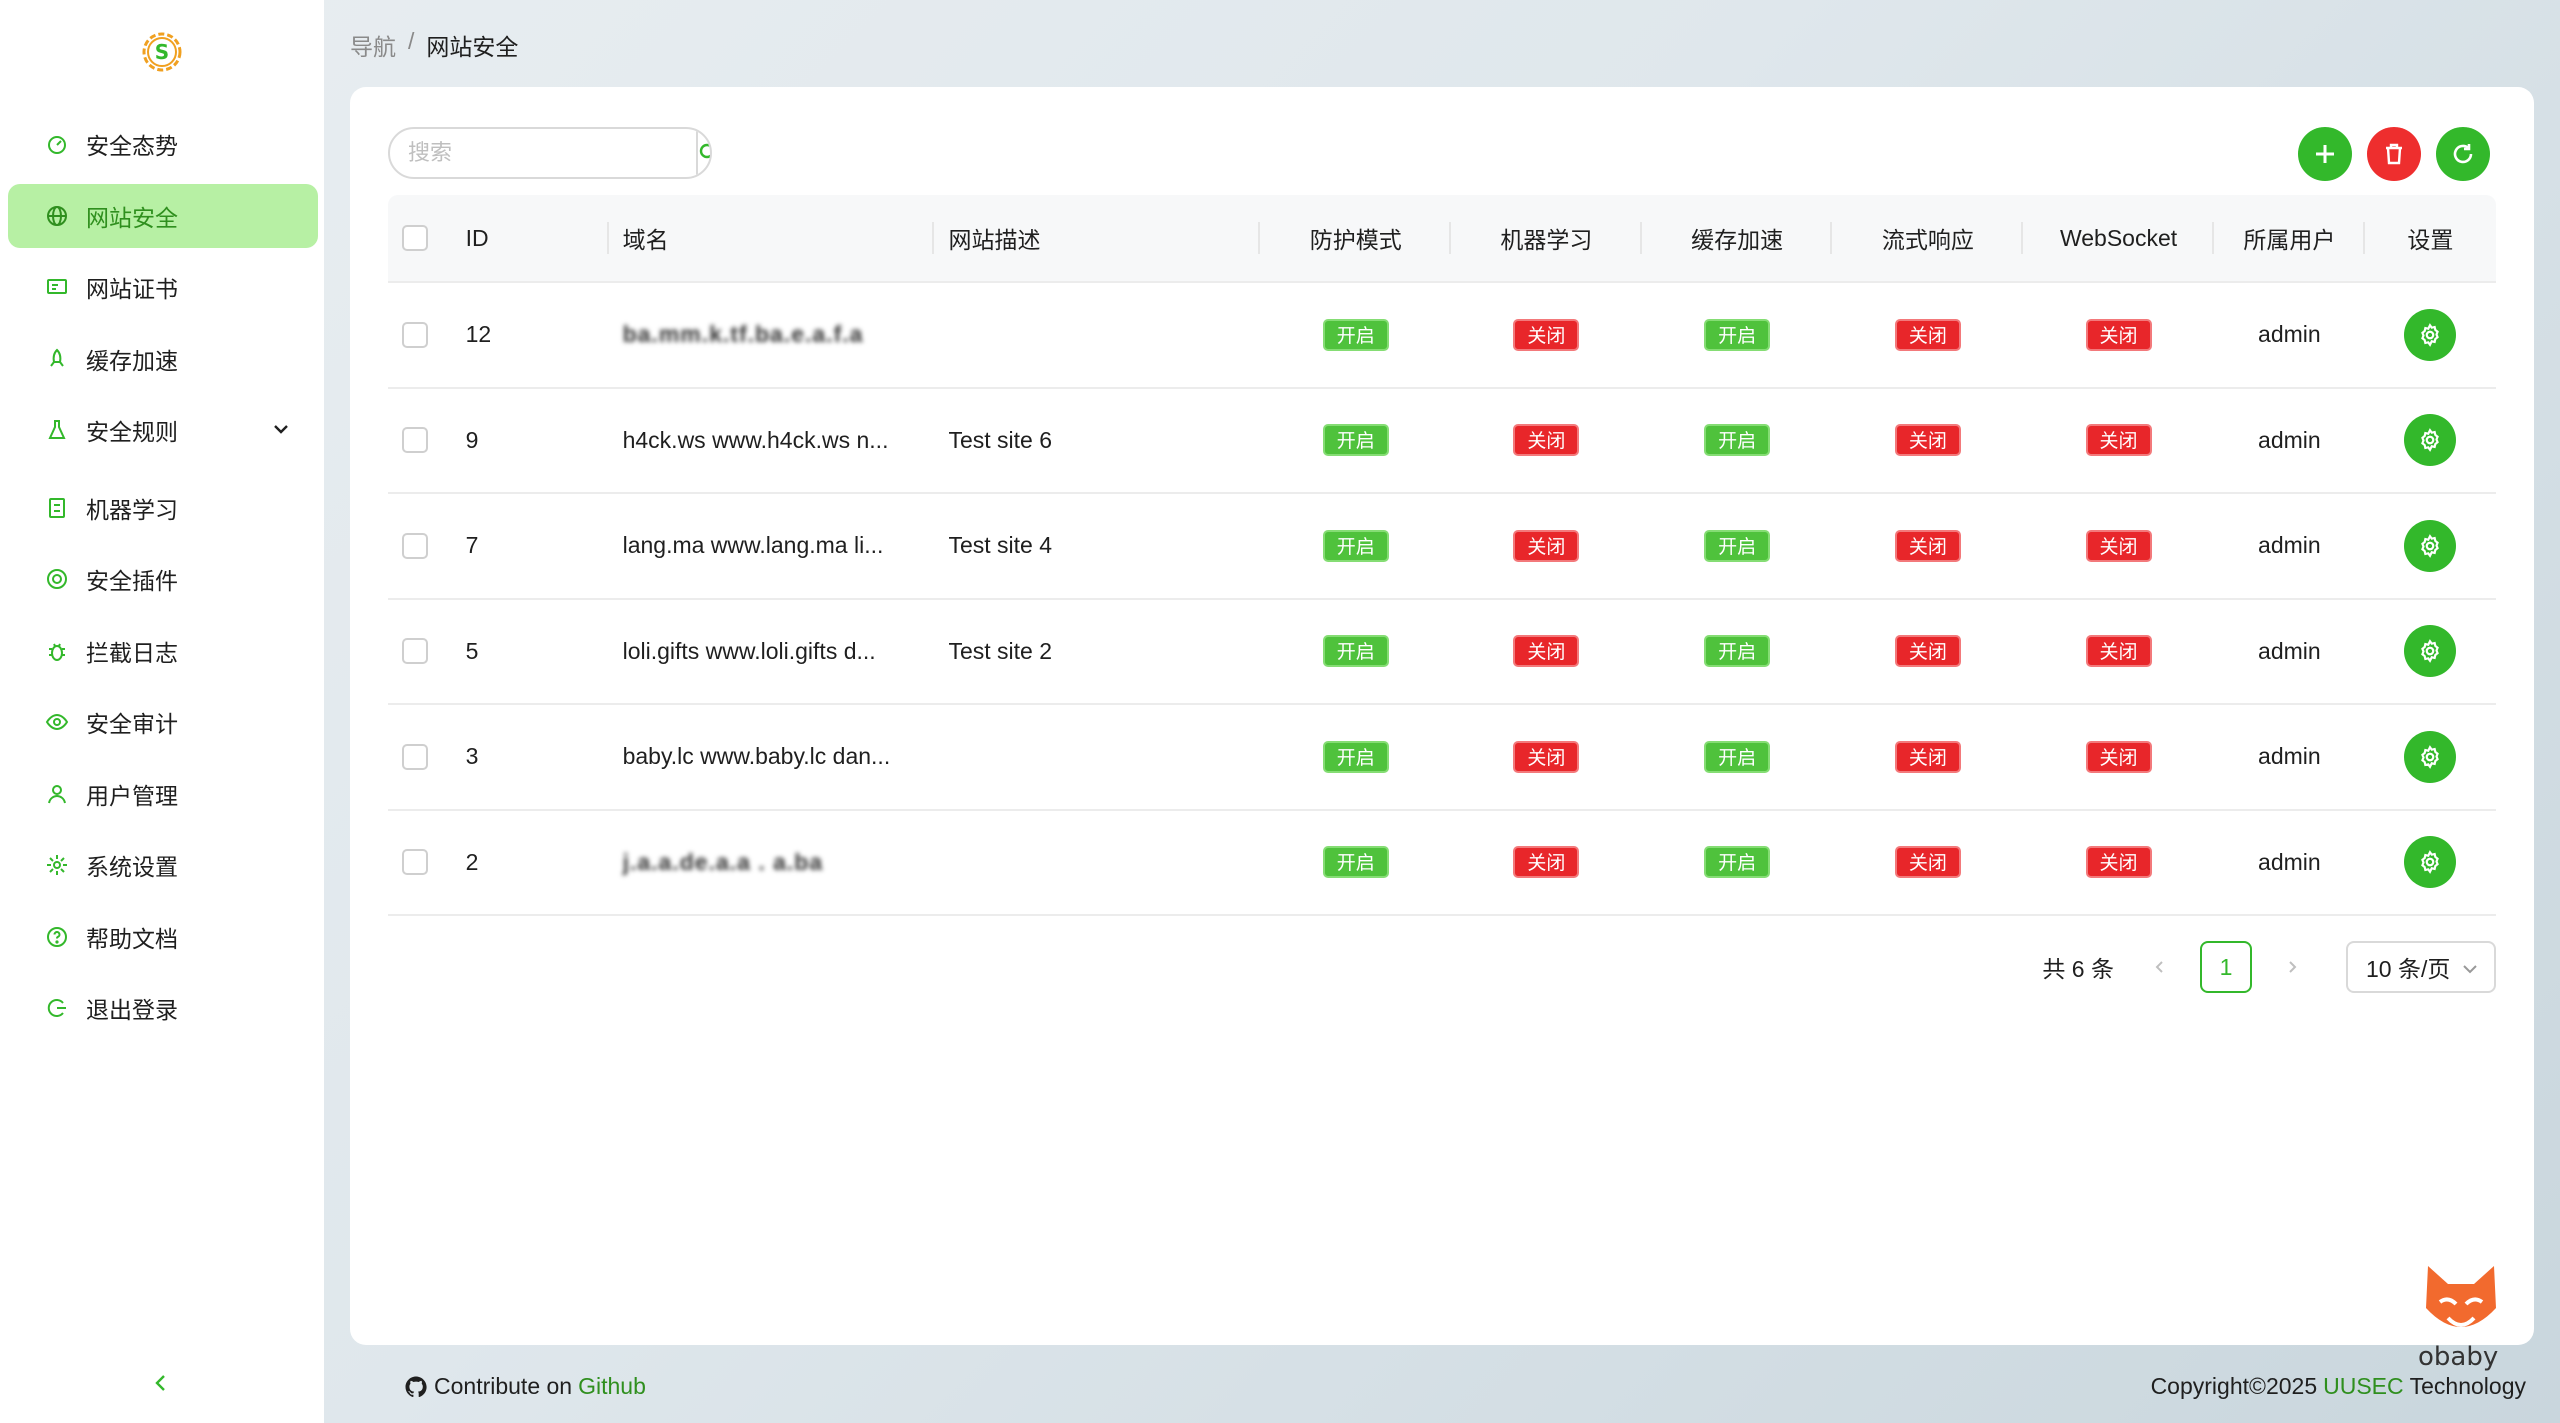 The width and height of the screenshot is (2560, 1423). Describe the element at coordinates (132, 652) in the screenshot. I see `sidebar-item-label: 拦截日志` at that location.